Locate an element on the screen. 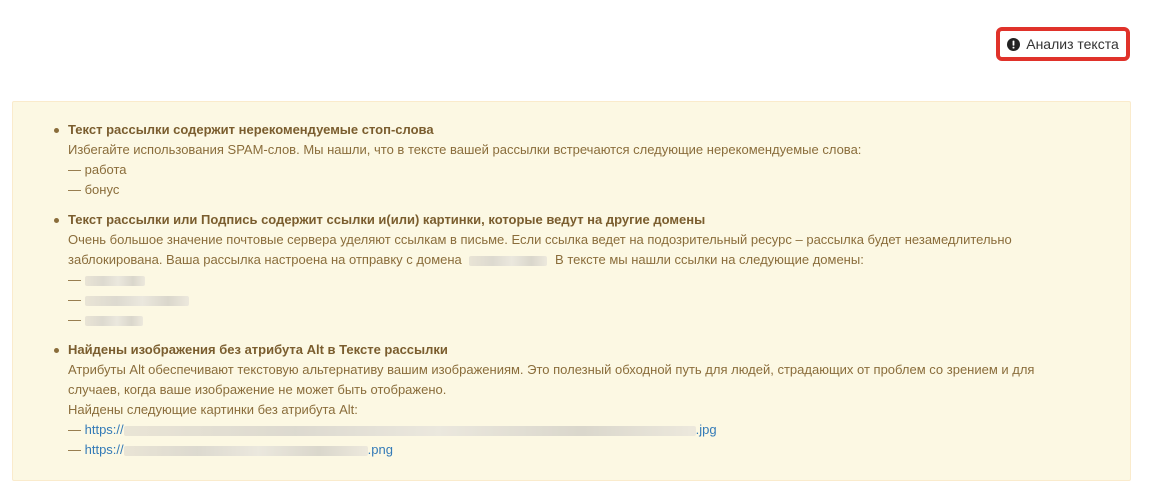 The height and width of the screenshot is (481, 1162). analyze-text-button: Анализ текста is located at coordinates (1063, 44).